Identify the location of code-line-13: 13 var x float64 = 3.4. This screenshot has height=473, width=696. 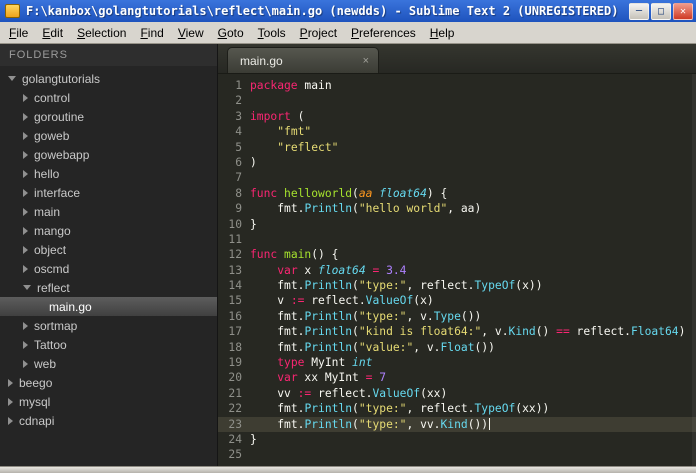
(457, 270).